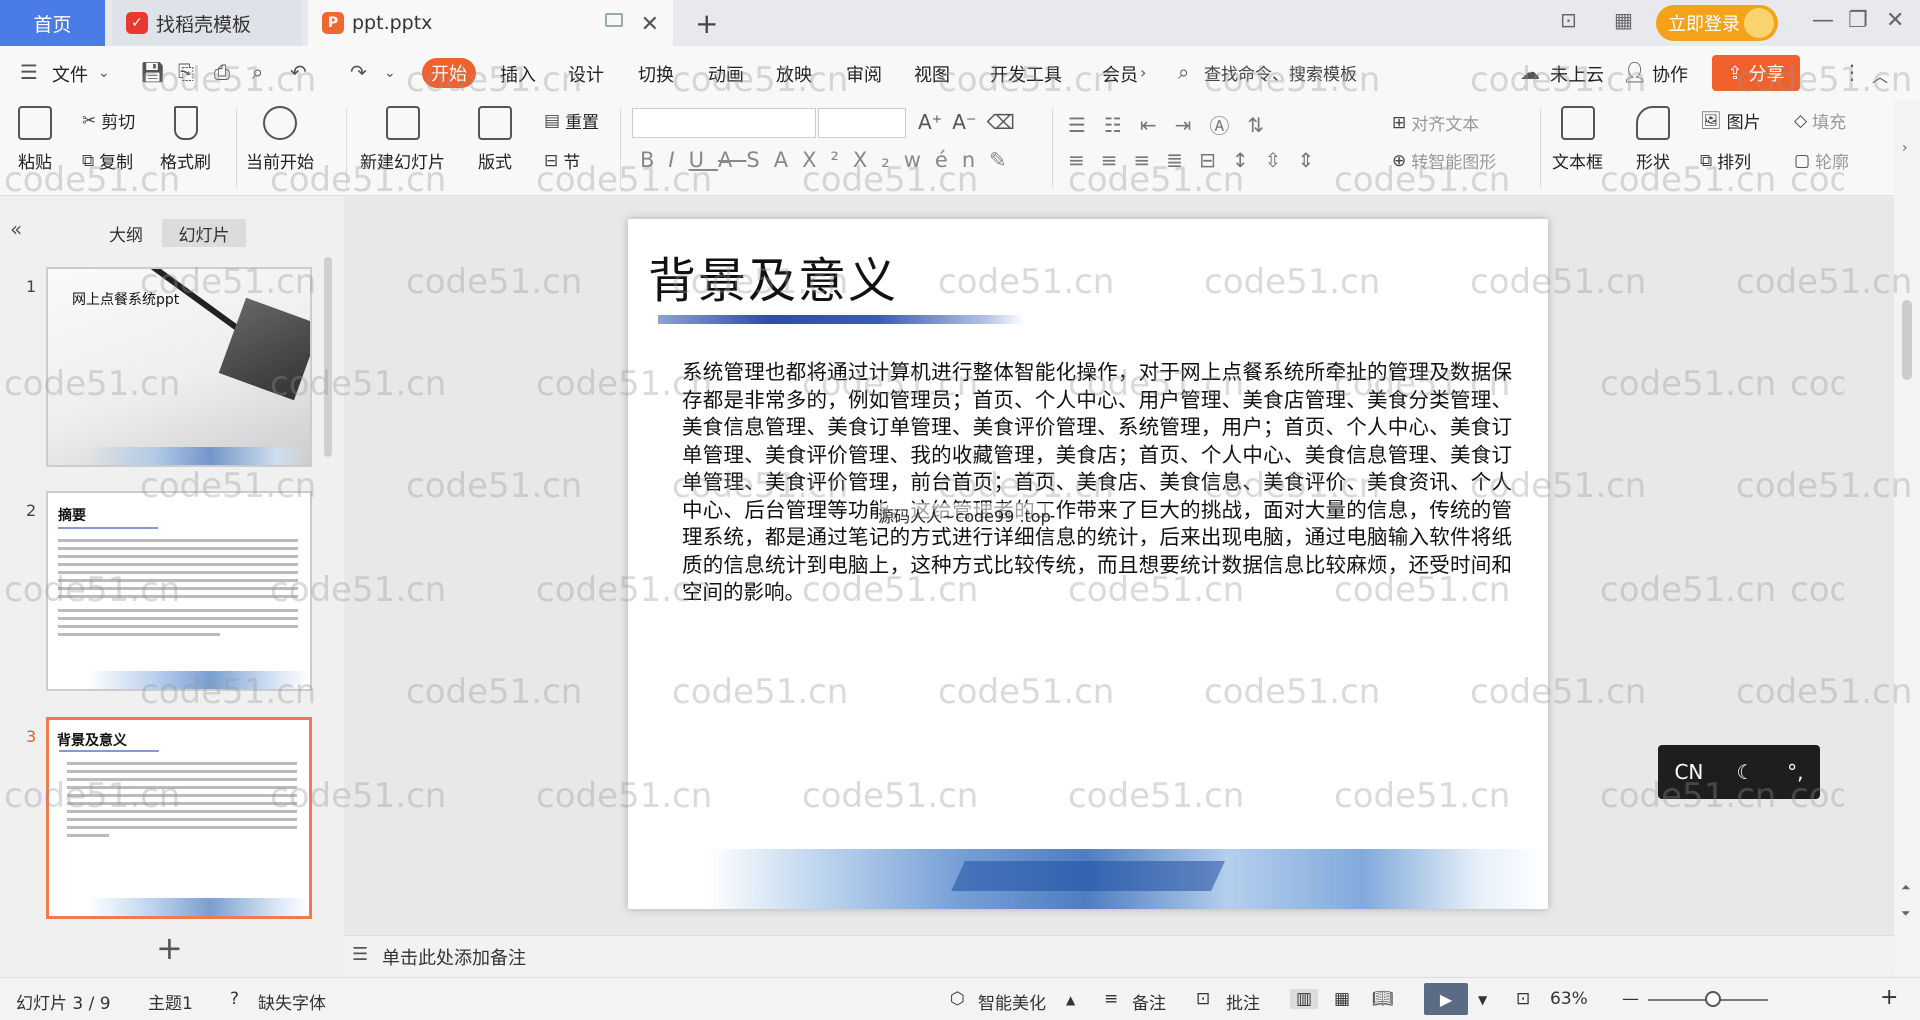  I want to click on tab-slides: 幻灯片, so click(204, 233).